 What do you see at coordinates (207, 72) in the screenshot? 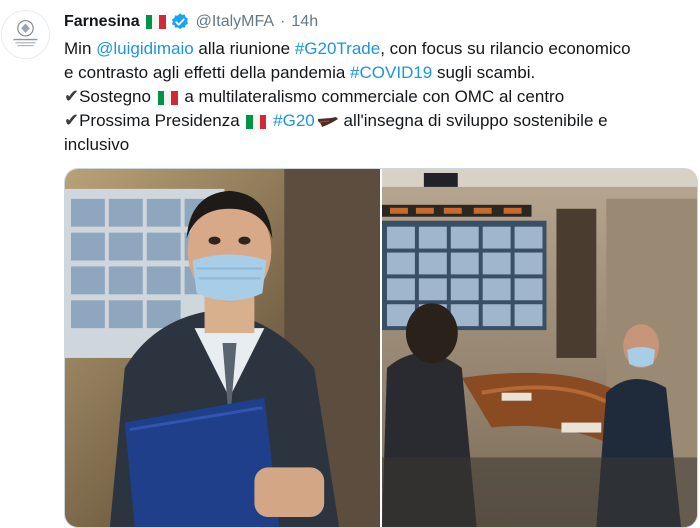
I see `text-segment: e contrasto agli effetti della pandemia` at bounding box center [207, 72].